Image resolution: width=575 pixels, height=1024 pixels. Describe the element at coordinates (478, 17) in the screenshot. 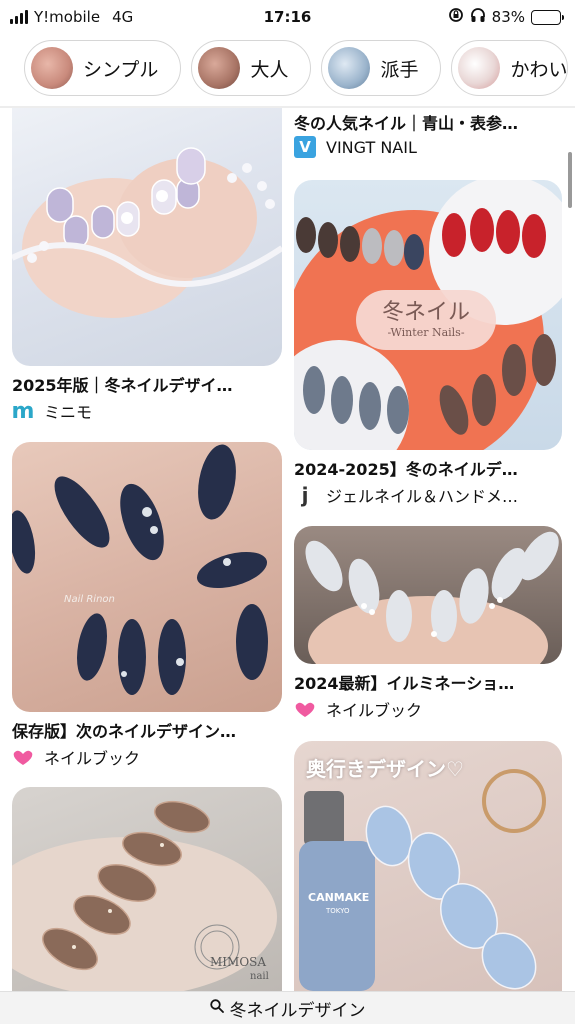

I see `headphones-icon` at that location.